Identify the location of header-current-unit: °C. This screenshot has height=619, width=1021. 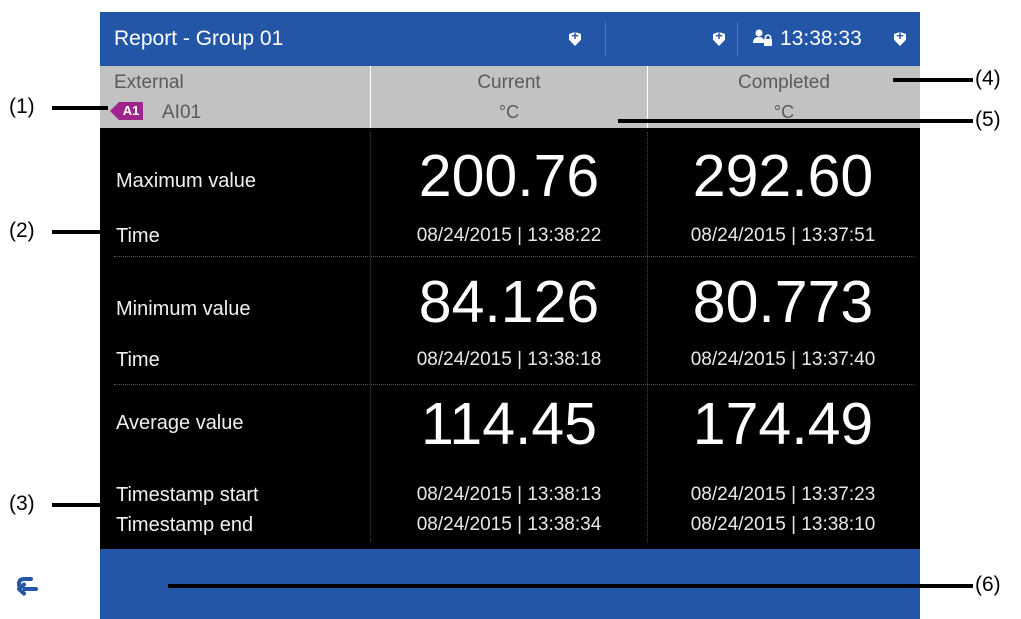
(509, 112).